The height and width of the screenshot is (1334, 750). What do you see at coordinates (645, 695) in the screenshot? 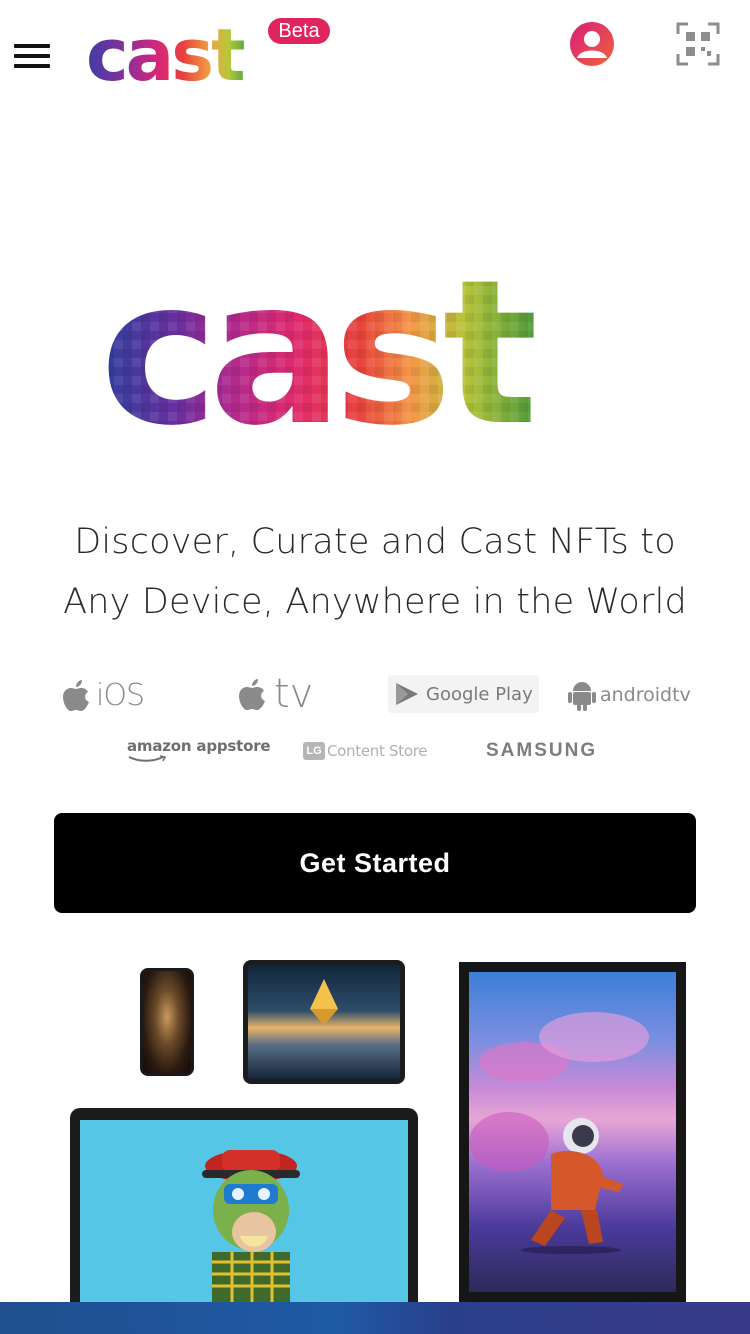
I see `platform-android-tv-label: androidtv` at bounding box center [645, 695].